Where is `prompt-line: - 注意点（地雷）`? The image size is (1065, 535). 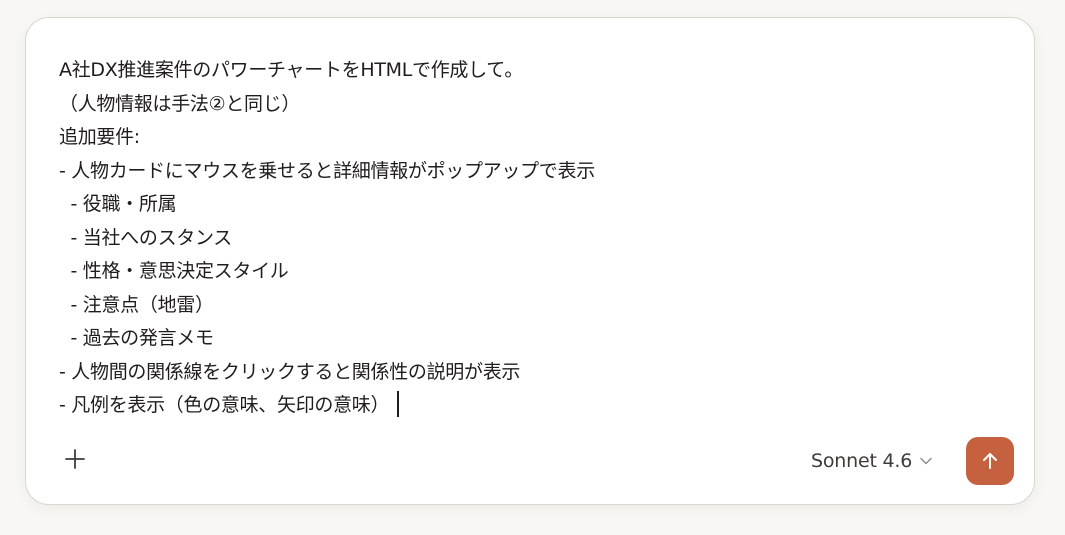 prompt-line: - 注意点（地雷） is located at coordinates (136, 304).